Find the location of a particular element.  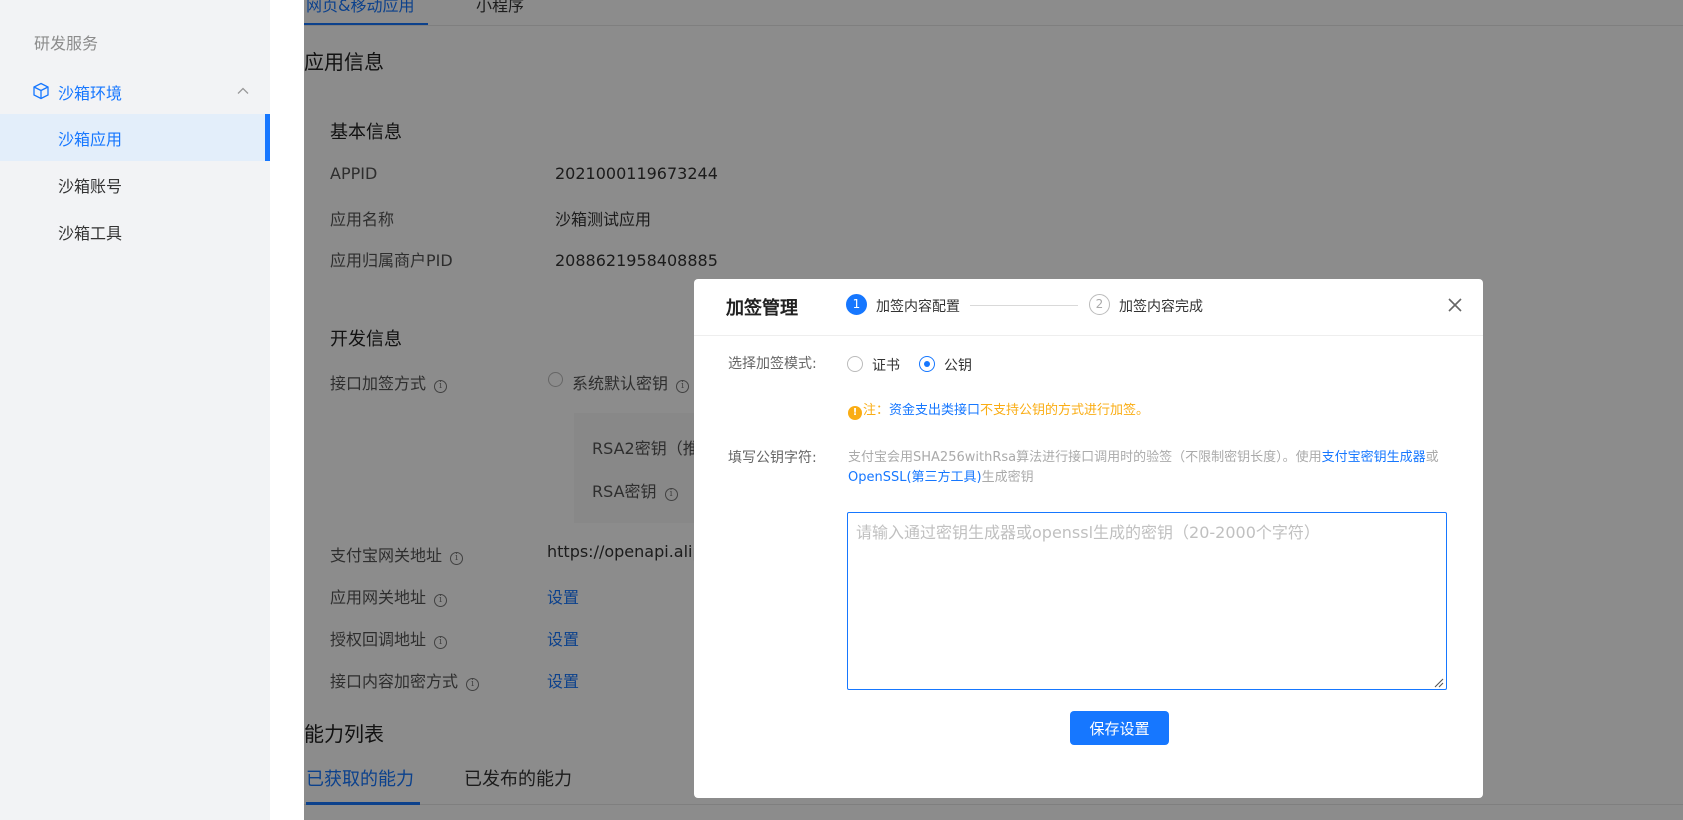

chevron-up-icon is located at coordinates (243, 91).